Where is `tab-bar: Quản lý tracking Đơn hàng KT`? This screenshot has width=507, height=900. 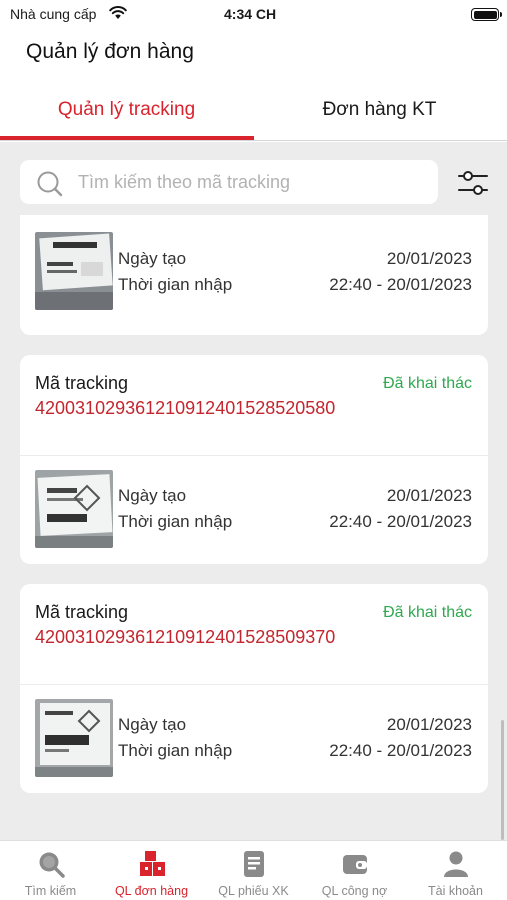 tab-bar: Quản lý tracking Đơn hàng KT is located at coordinates (253, 113).